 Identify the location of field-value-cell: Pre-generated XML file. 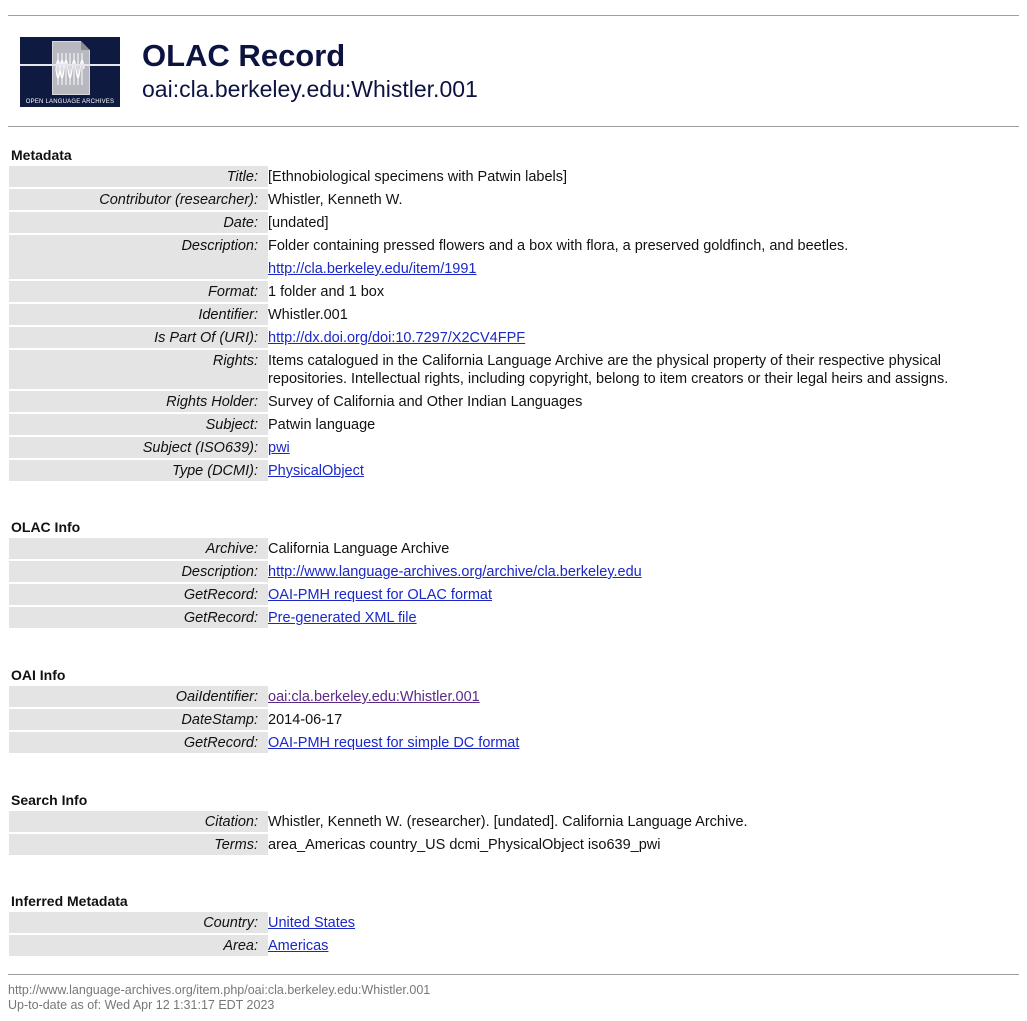
(643, 617).